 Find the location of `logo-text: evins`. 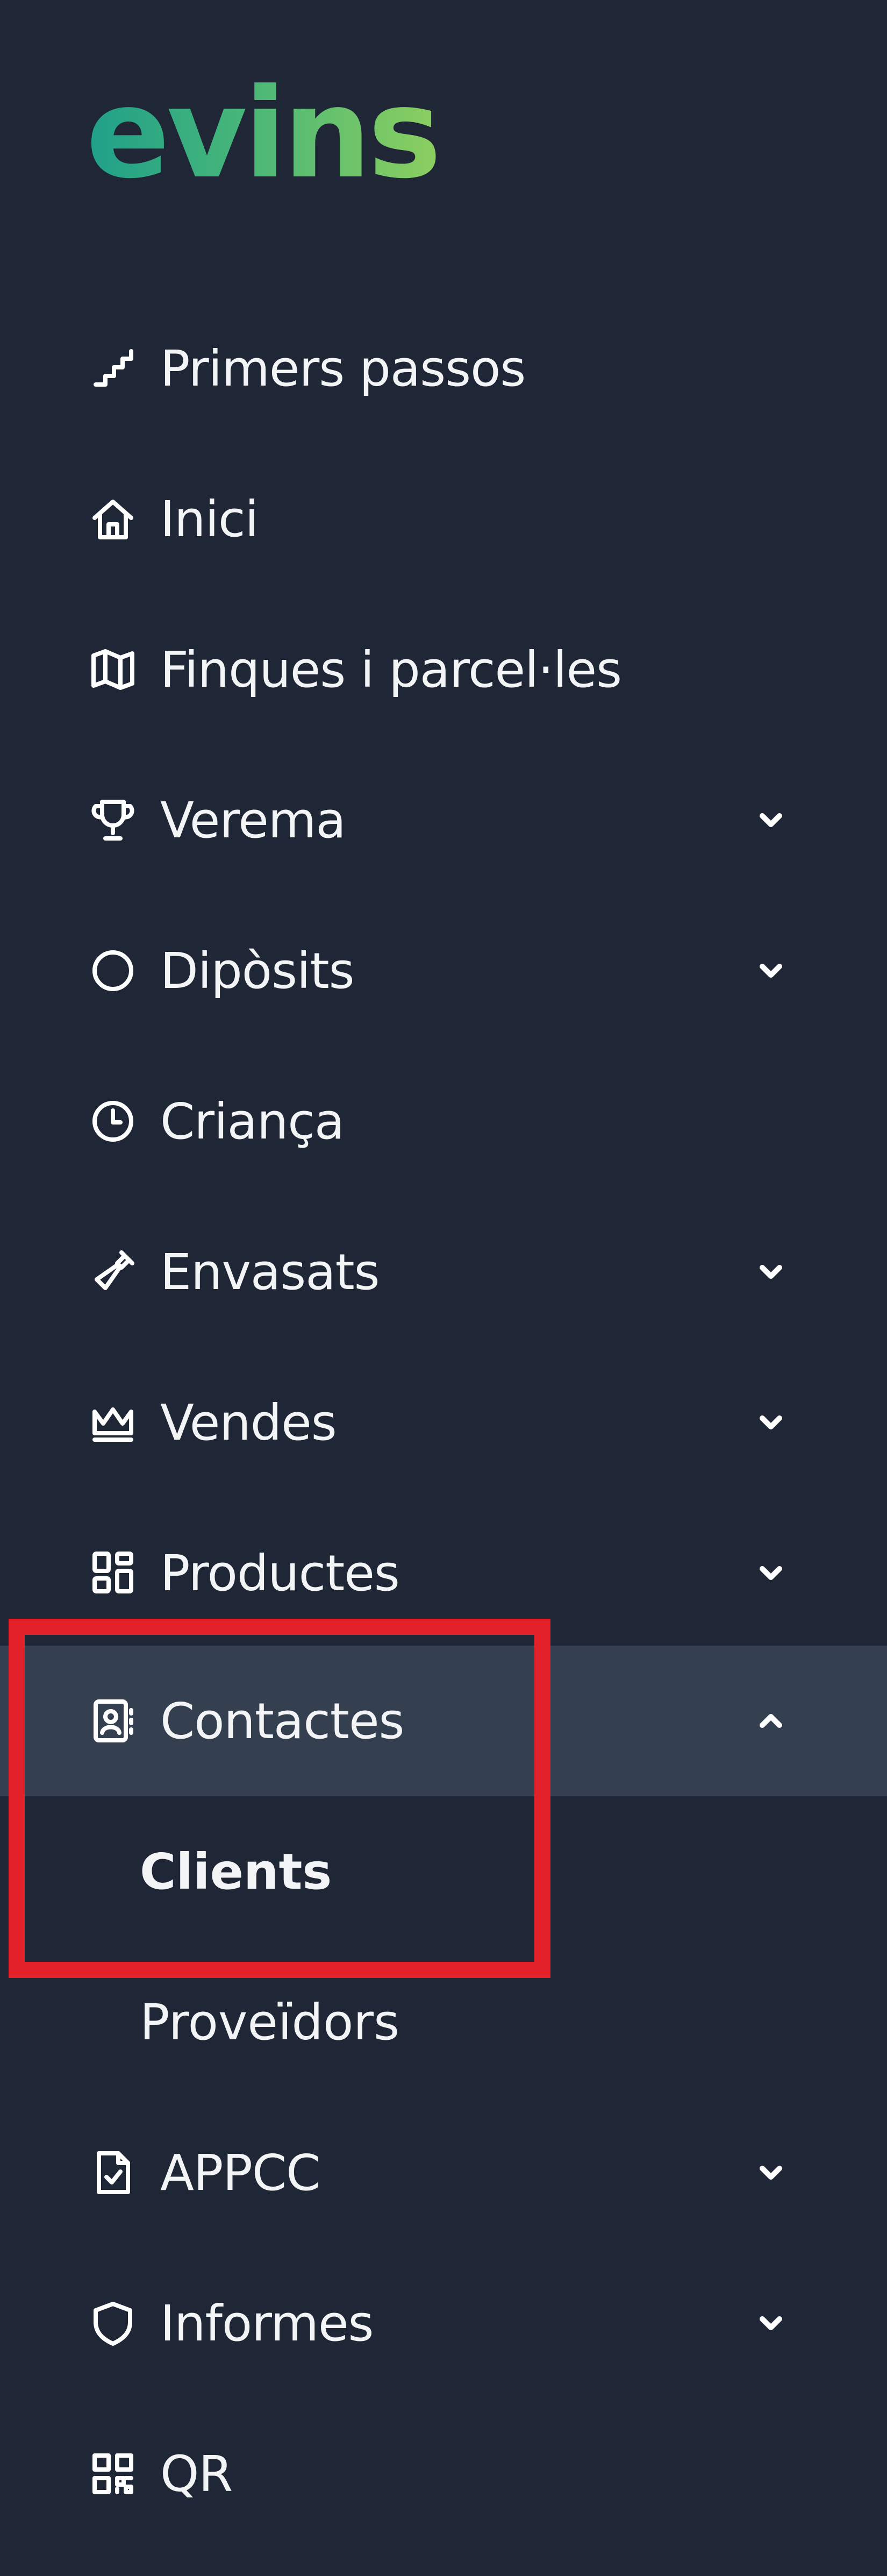

logo-text: evins is located at coordinates (263, 134).